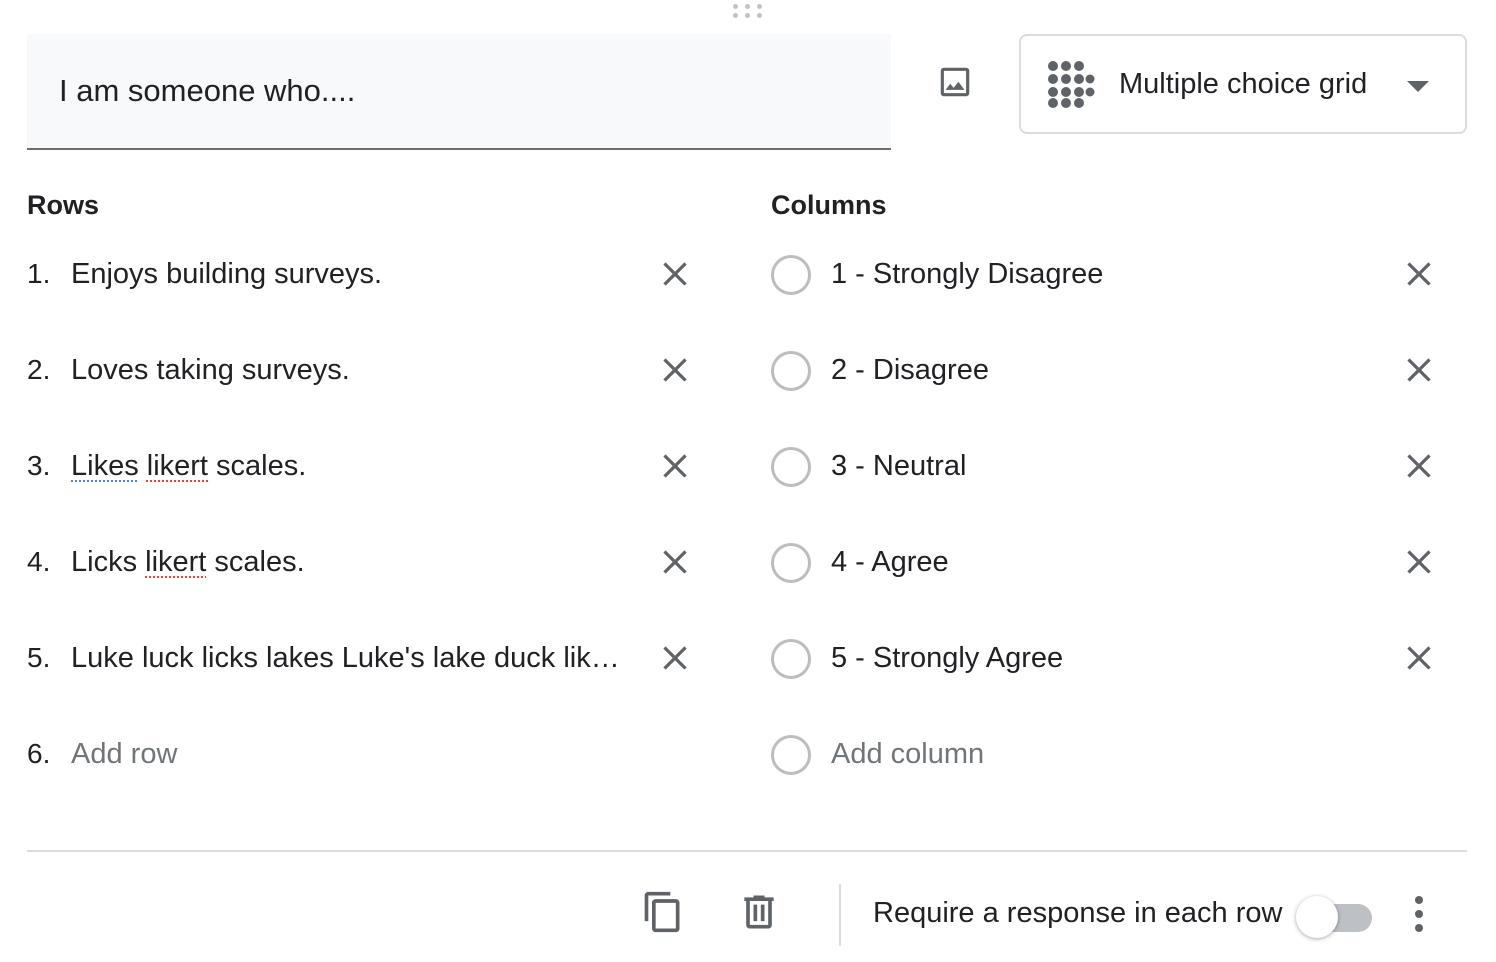 The image size is (1496, 962). I want to click on copy-icon, so click(662, 912).